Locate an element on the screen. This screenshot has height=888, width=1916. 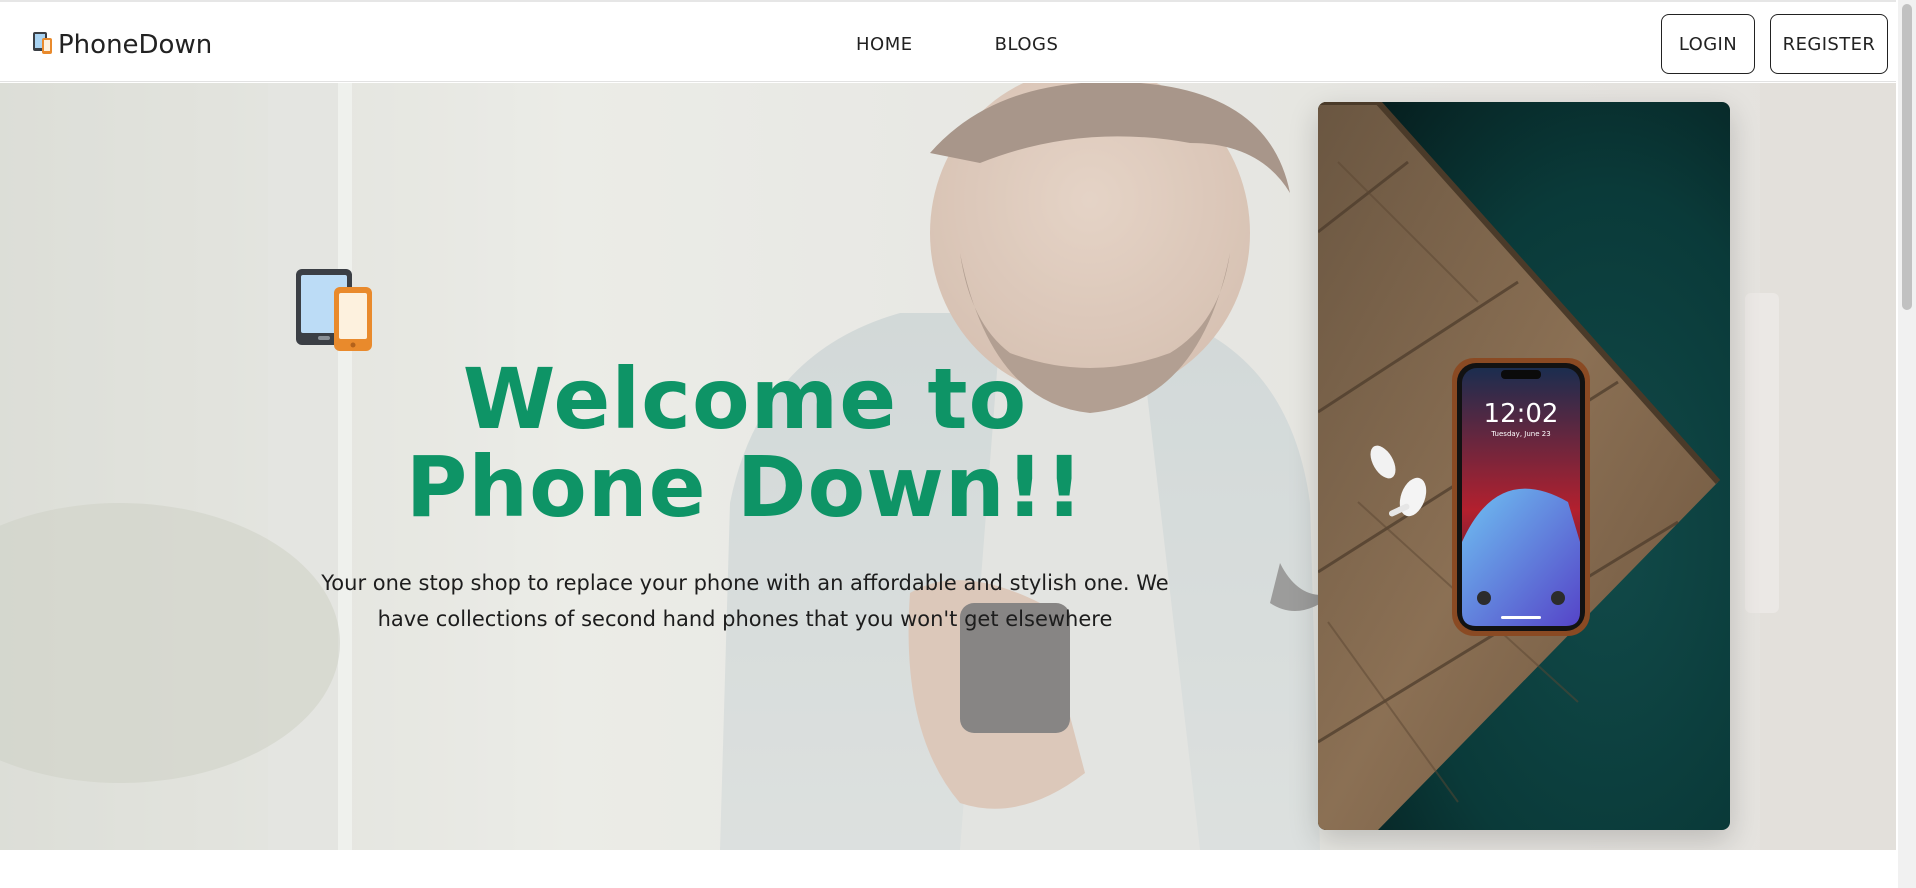
devices-icon is located at coordinates (43, 45).